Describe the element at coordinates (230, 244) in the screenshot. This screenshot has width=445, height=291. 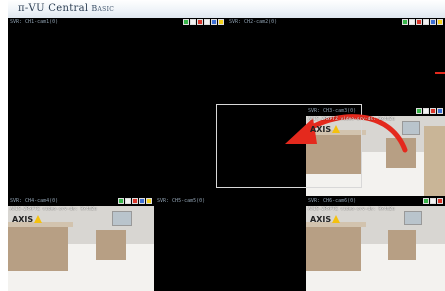
I see `camera-panel-5: SVR: CH5-cam5(0)` at that location.